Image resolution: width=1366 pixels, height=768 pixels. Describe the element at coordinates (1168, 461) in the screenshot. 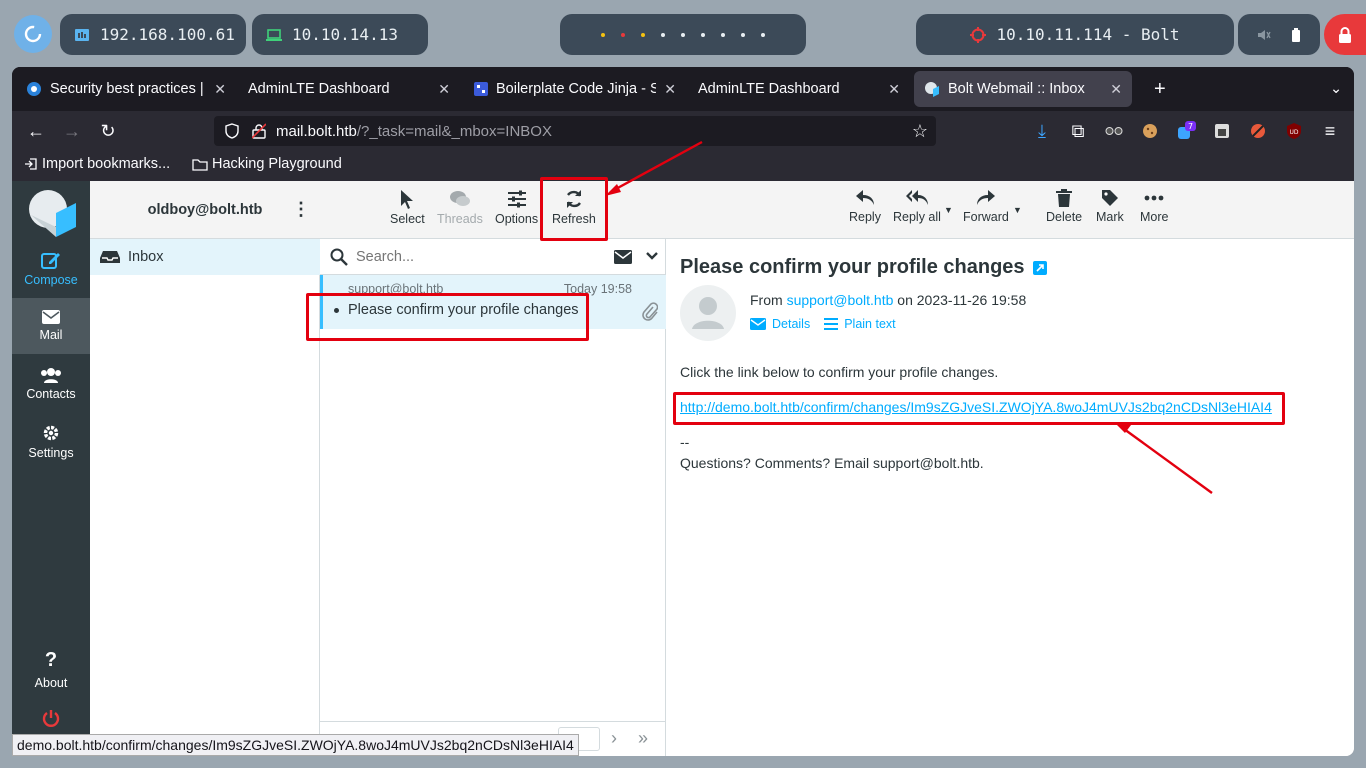

I see `arrow-link` at that location.